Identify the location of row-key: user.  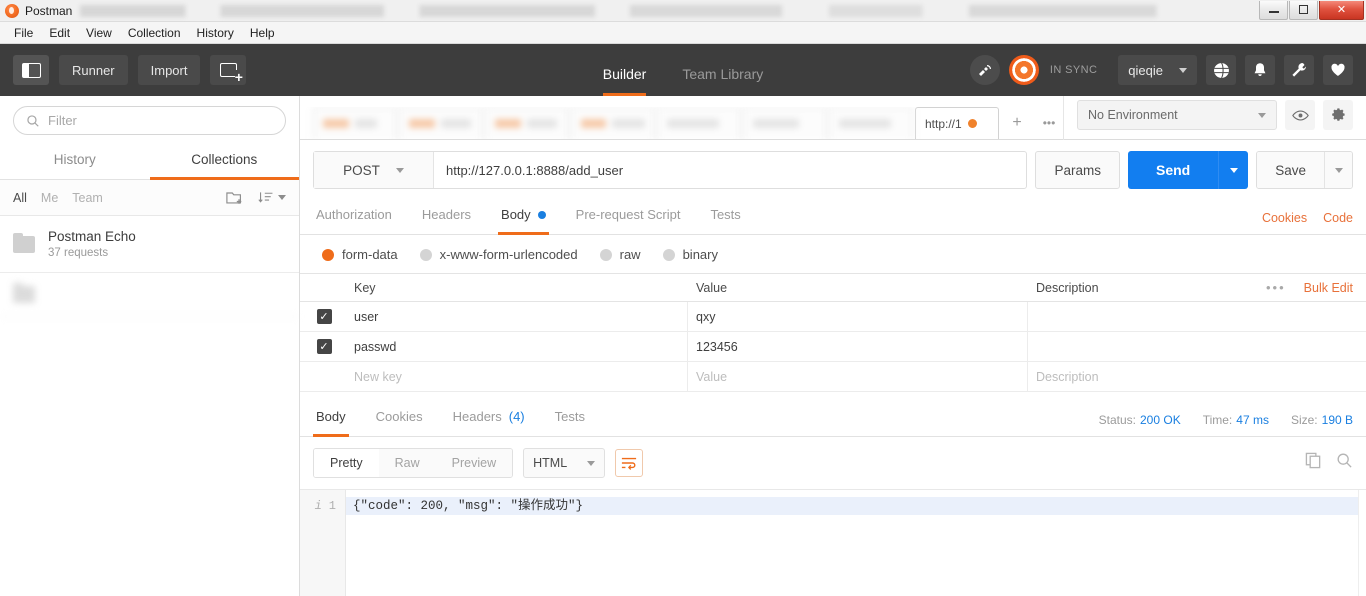
(518, 316).